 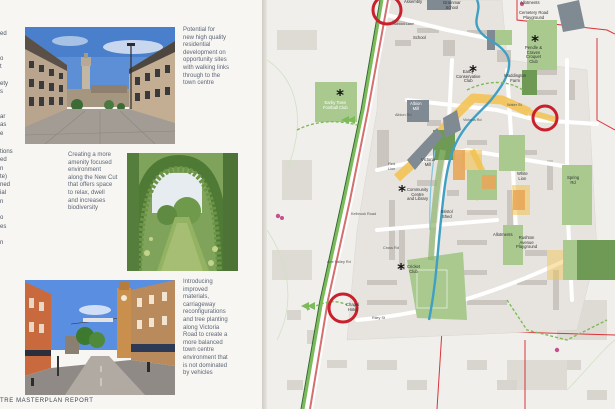 I want to click on text-line: t, so click(x=1, y=67).